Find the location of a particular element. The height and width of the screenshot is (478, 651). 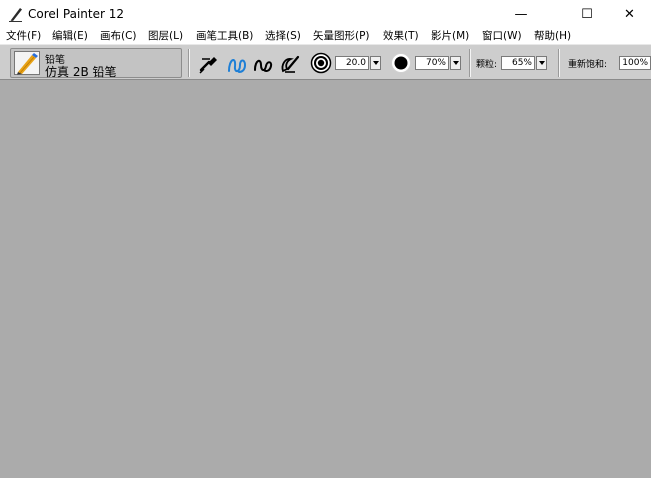

menu-movie: 影片(M) is located at coordinates (450, 36).